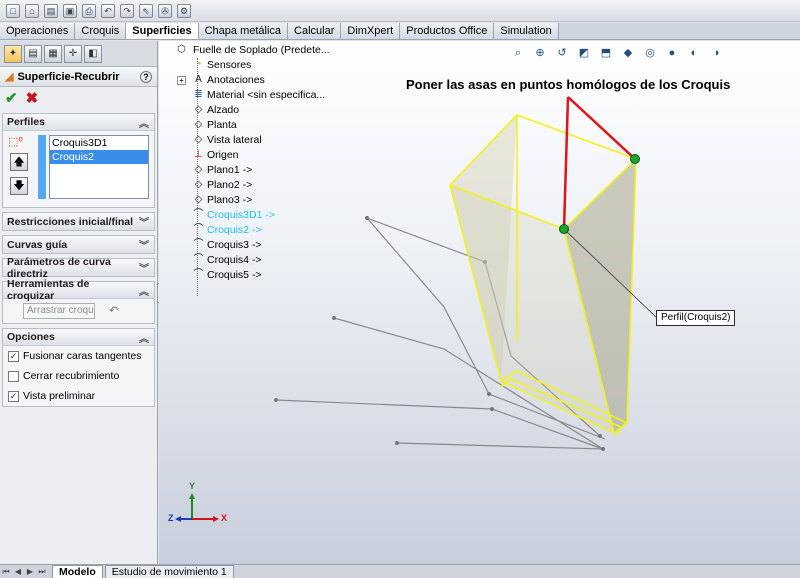  I want to click on sketch-icon: ⌒, so click(198, 274).